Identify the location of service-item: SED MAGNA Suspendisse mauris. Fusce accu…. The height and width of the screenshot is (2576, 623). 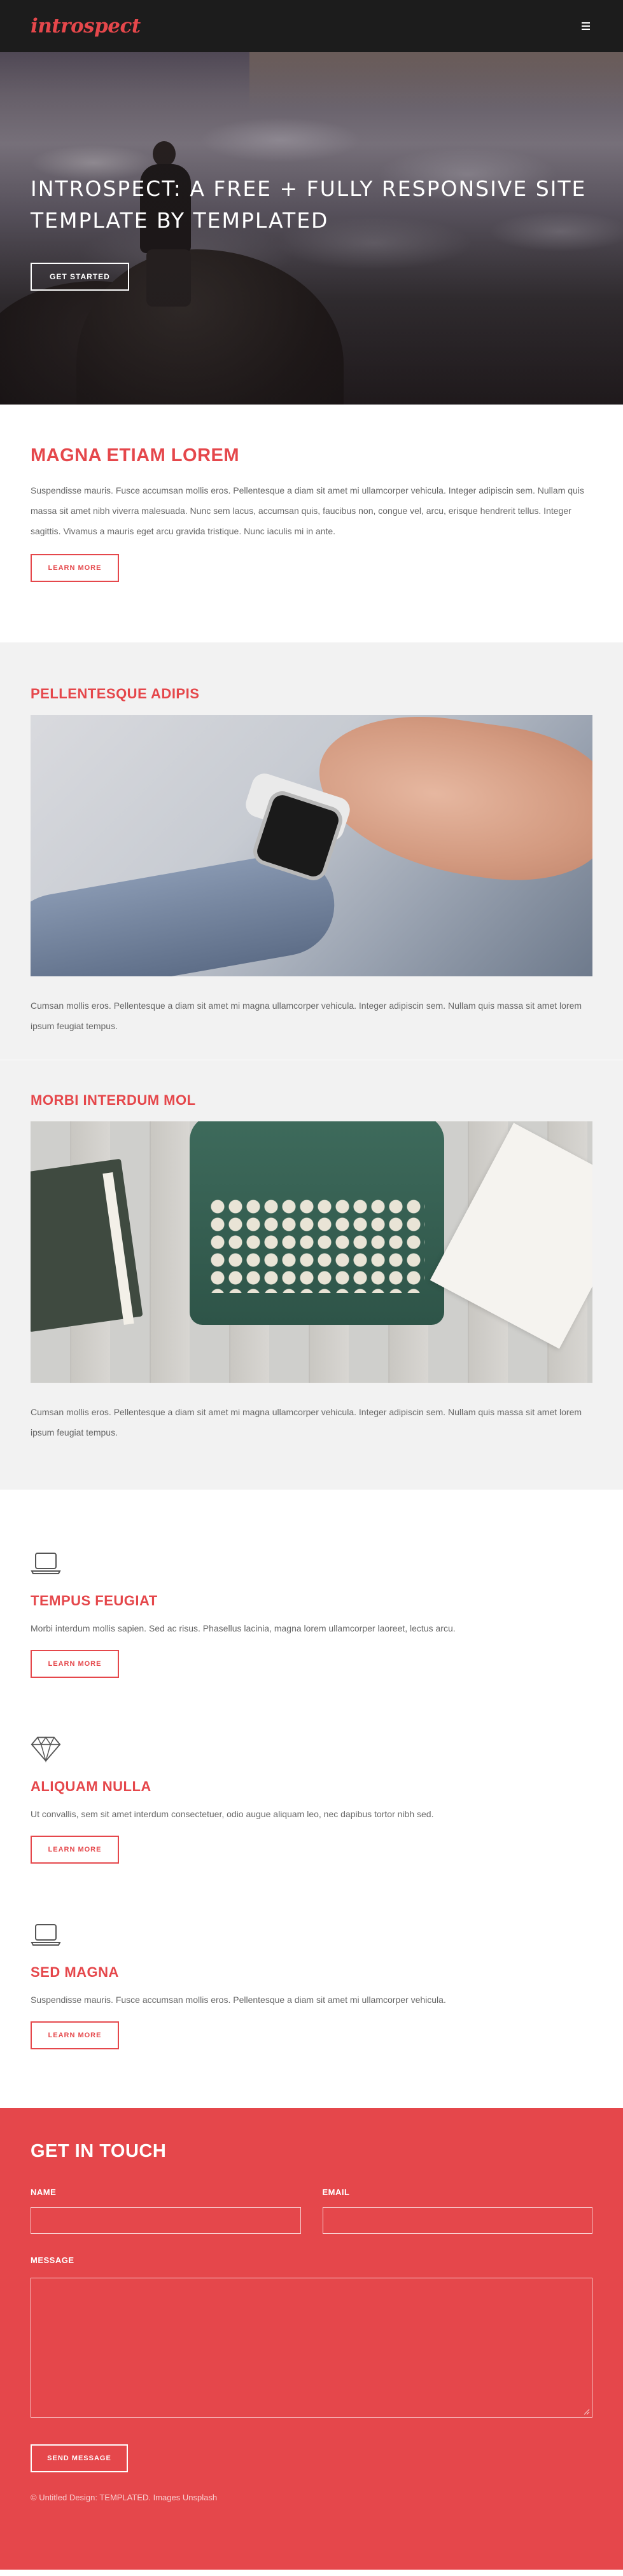
(311, 2012).